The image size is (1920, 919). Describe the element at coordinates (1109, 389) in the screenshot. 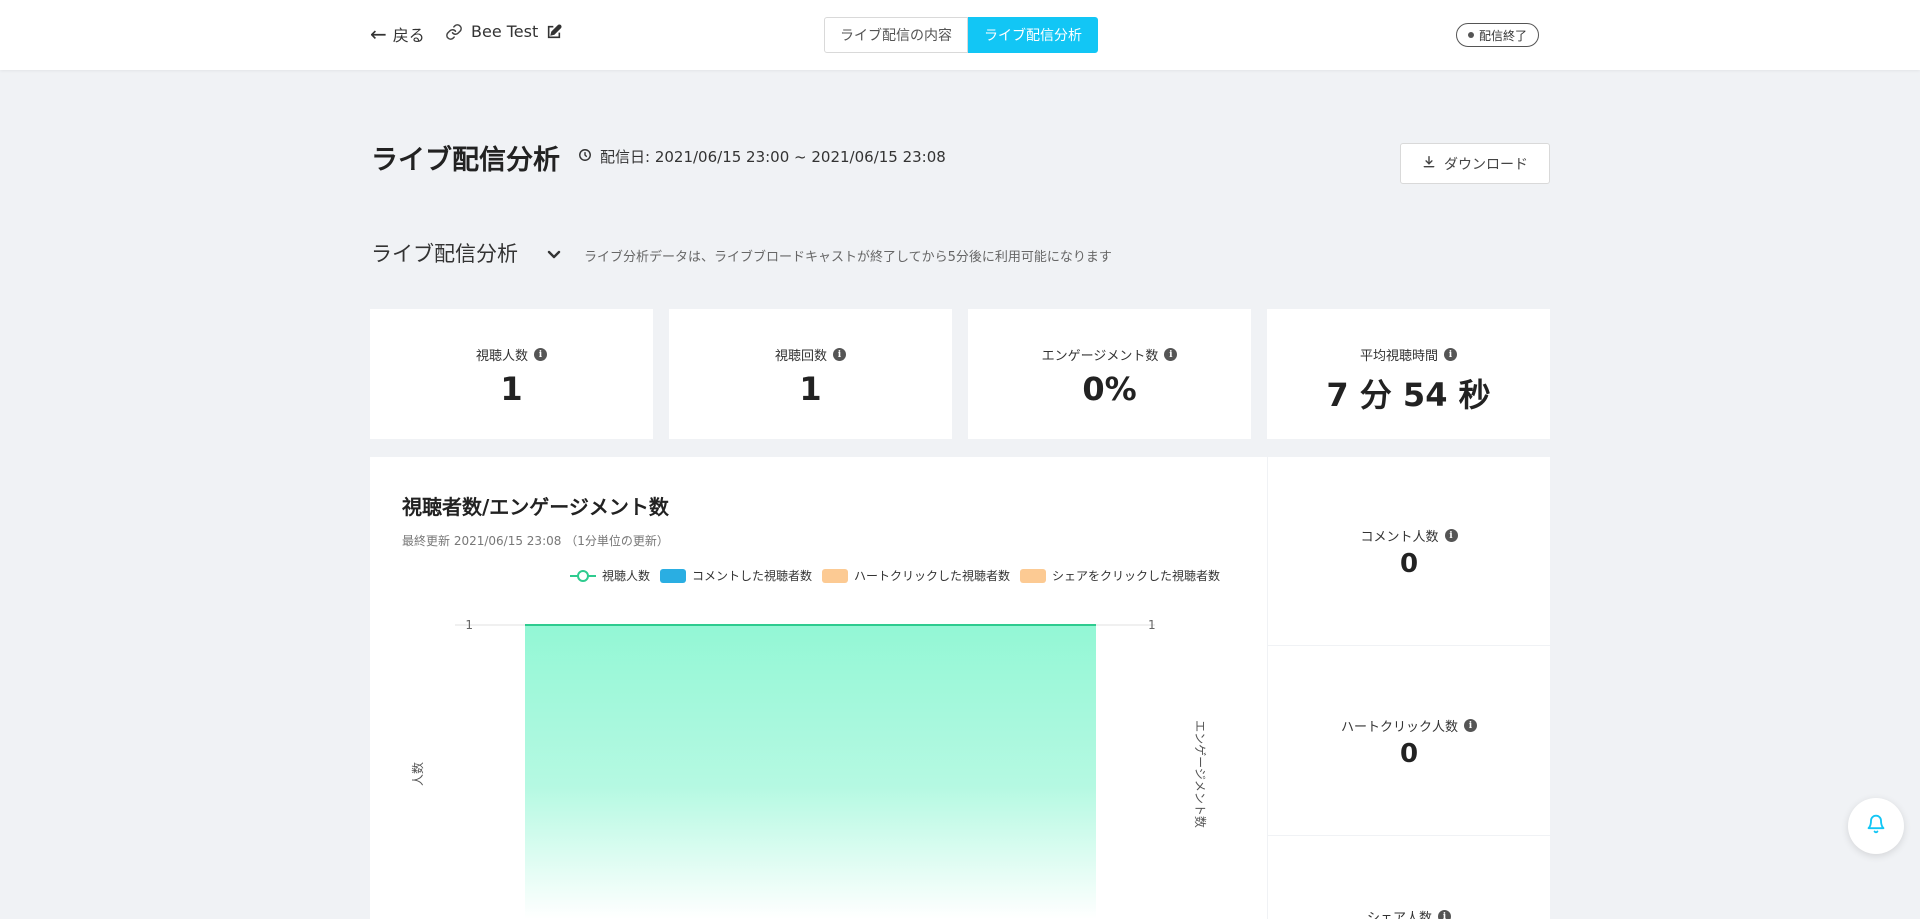

I see `stat-value: 0%` at that location.